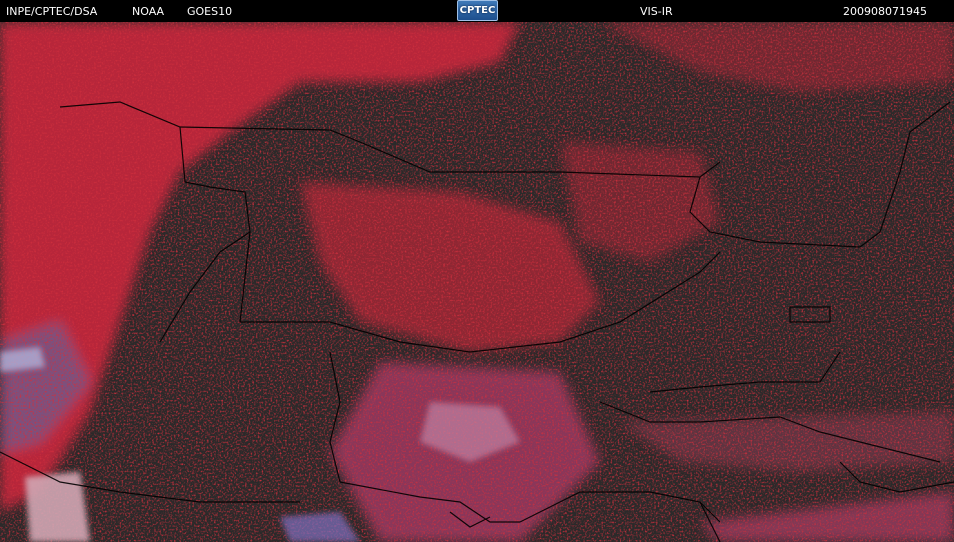 The image size is (954, 542). I want to click on logo-text: CPTEC, so click(477, 10).